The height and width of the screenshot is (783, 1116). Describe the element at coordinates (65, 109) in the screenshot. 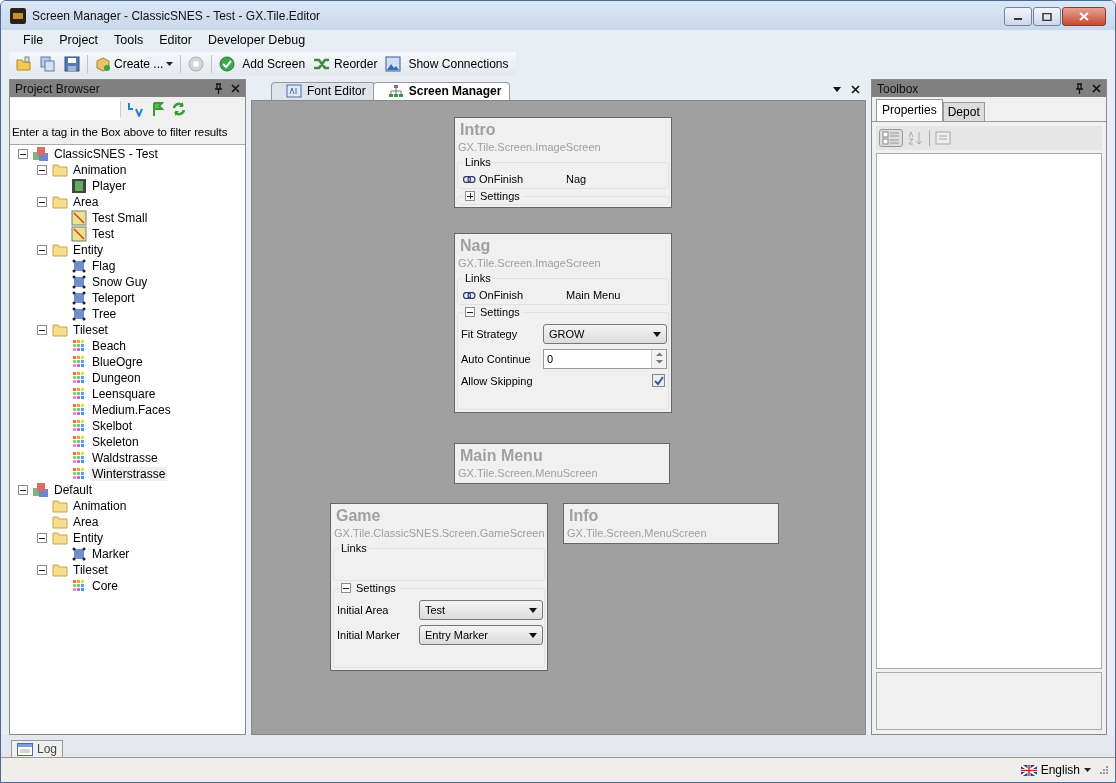

I see `tag-filter-field` at that location.